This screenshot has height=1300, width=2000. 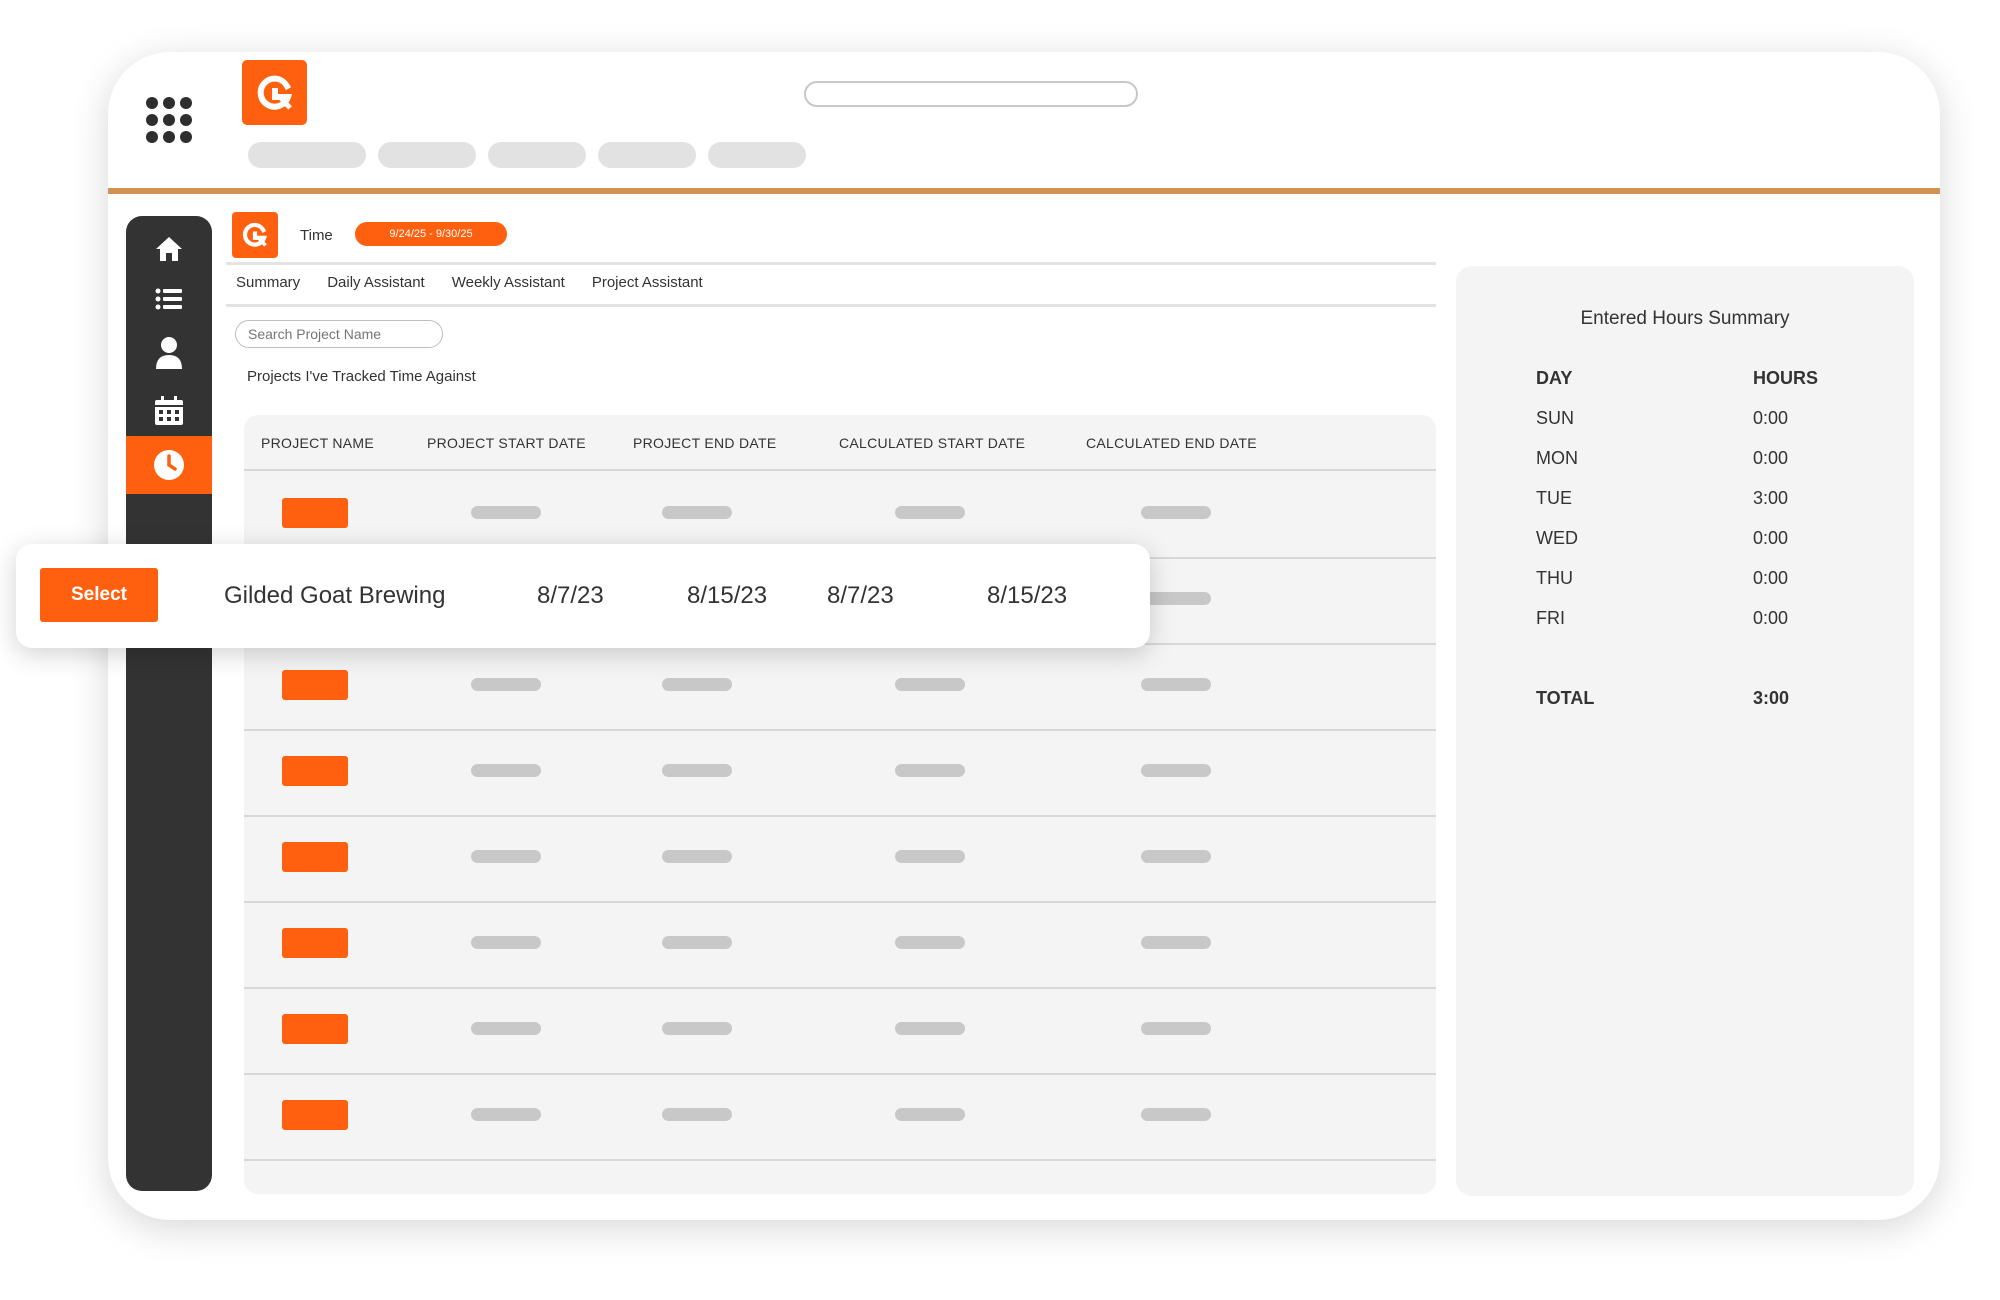 I want to click on project-end-date: 8/15/23, so click(x=727, y=595).